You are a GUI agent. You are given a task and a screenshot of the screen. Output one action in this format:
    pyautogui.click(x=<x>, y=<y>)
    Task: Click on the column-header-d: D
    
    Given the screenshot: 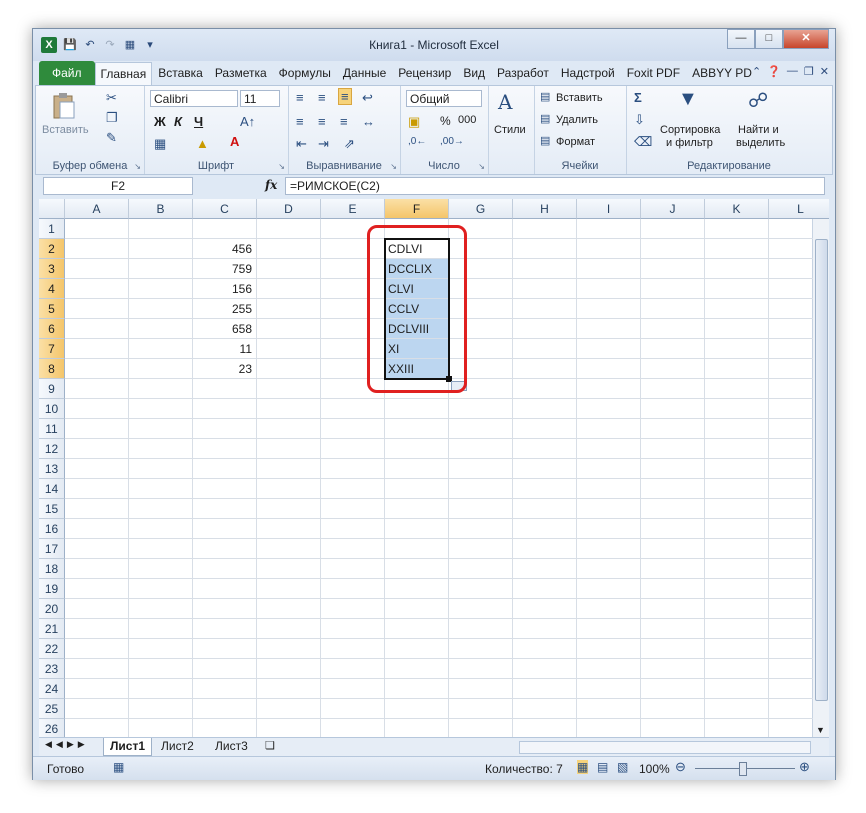 What is the action you would take?
    pyautogui.click(x=289, y=209)
    